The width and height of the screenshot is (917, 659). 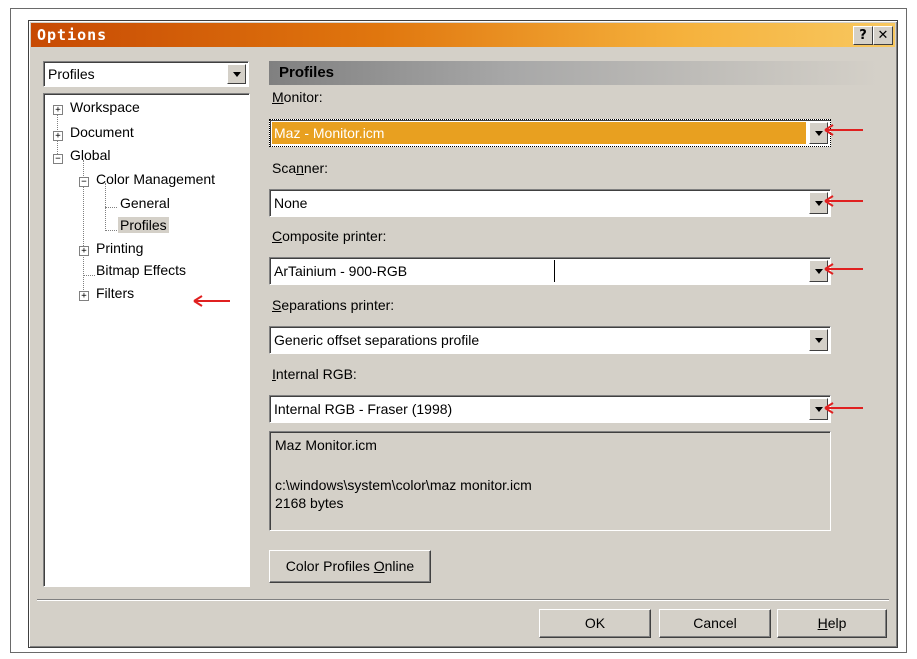 I want to click on tree-item-printing: Printing, so click(x=119, y=248).